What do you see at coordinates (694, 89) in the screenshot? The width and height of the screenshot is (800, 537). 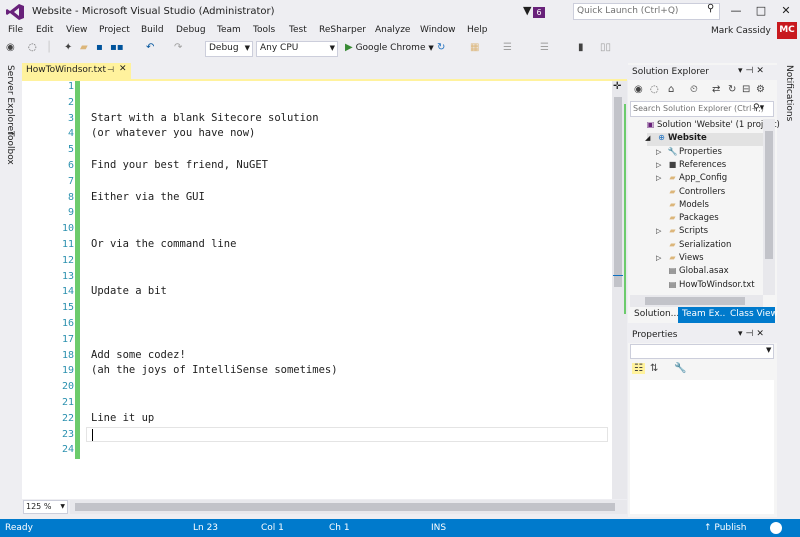 I see `history-icon: ⏲` at bounding box center [694, 89].